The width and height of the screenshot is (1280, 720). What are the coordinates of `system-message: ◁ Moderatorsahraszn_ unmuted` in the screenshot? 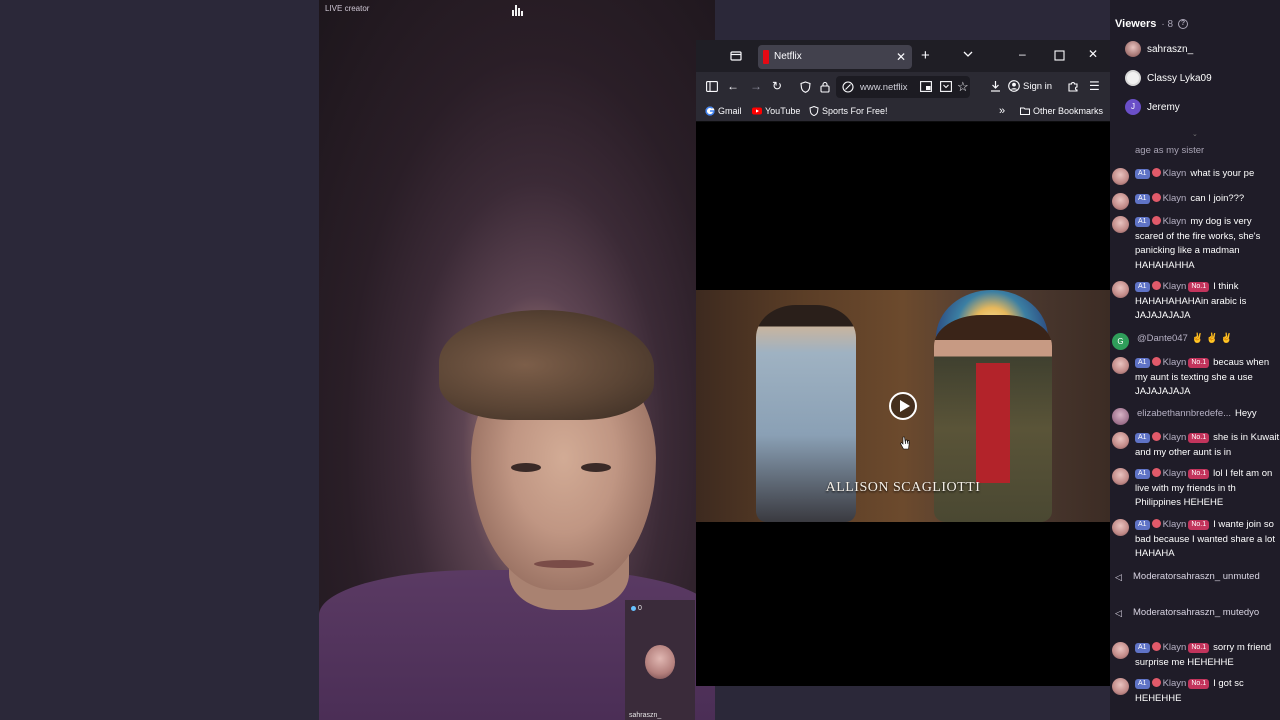 It's located at (1187, 576).